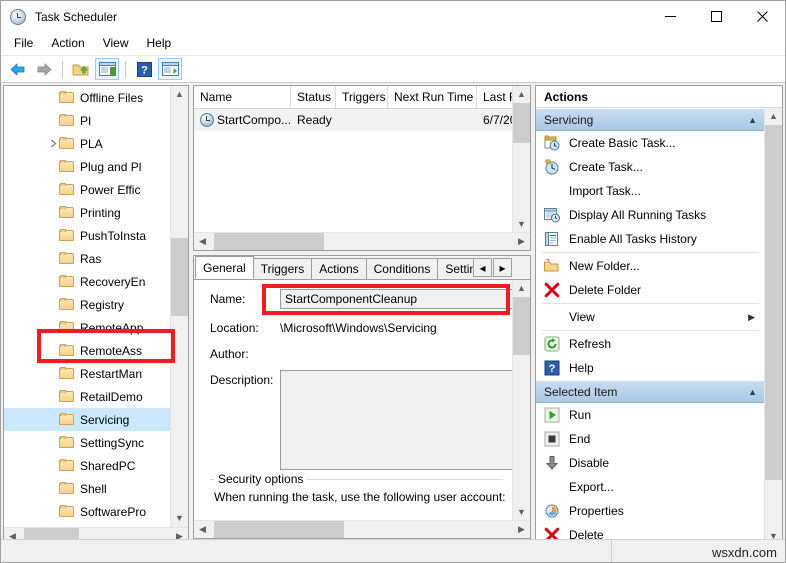 This screenshot has width=786, height=563. Describe the element at coordinates (552, 290) in the screenshot. I see `delete-folder-icon` at that location.